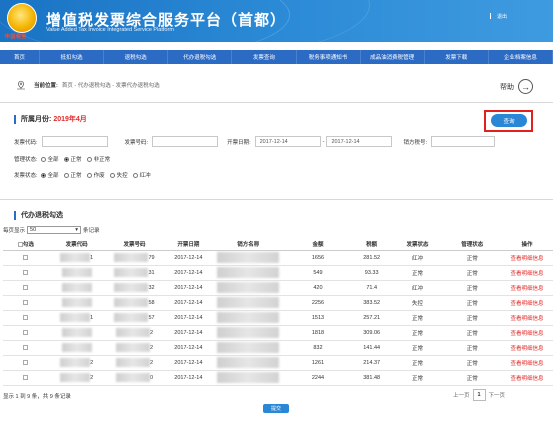 This screenshot has width=553, height=428. Describe the element at coordinates (521, 57) in the screenshot. I see `nav-item: 企业档案信息` at that location.